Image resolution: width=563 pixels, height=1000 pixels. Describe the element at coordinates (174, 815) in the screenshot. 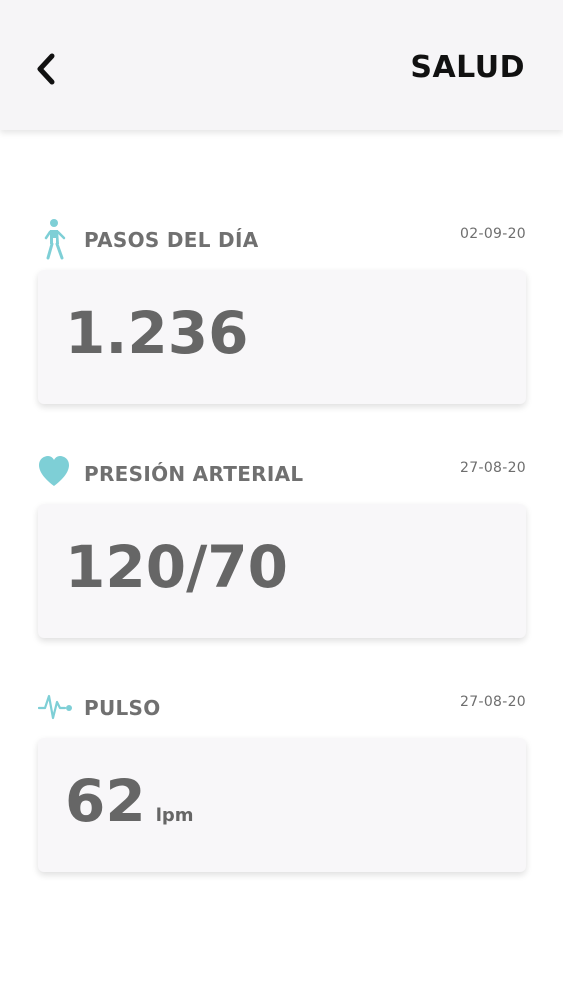

I see `pulse-unit: lpm` at that location.